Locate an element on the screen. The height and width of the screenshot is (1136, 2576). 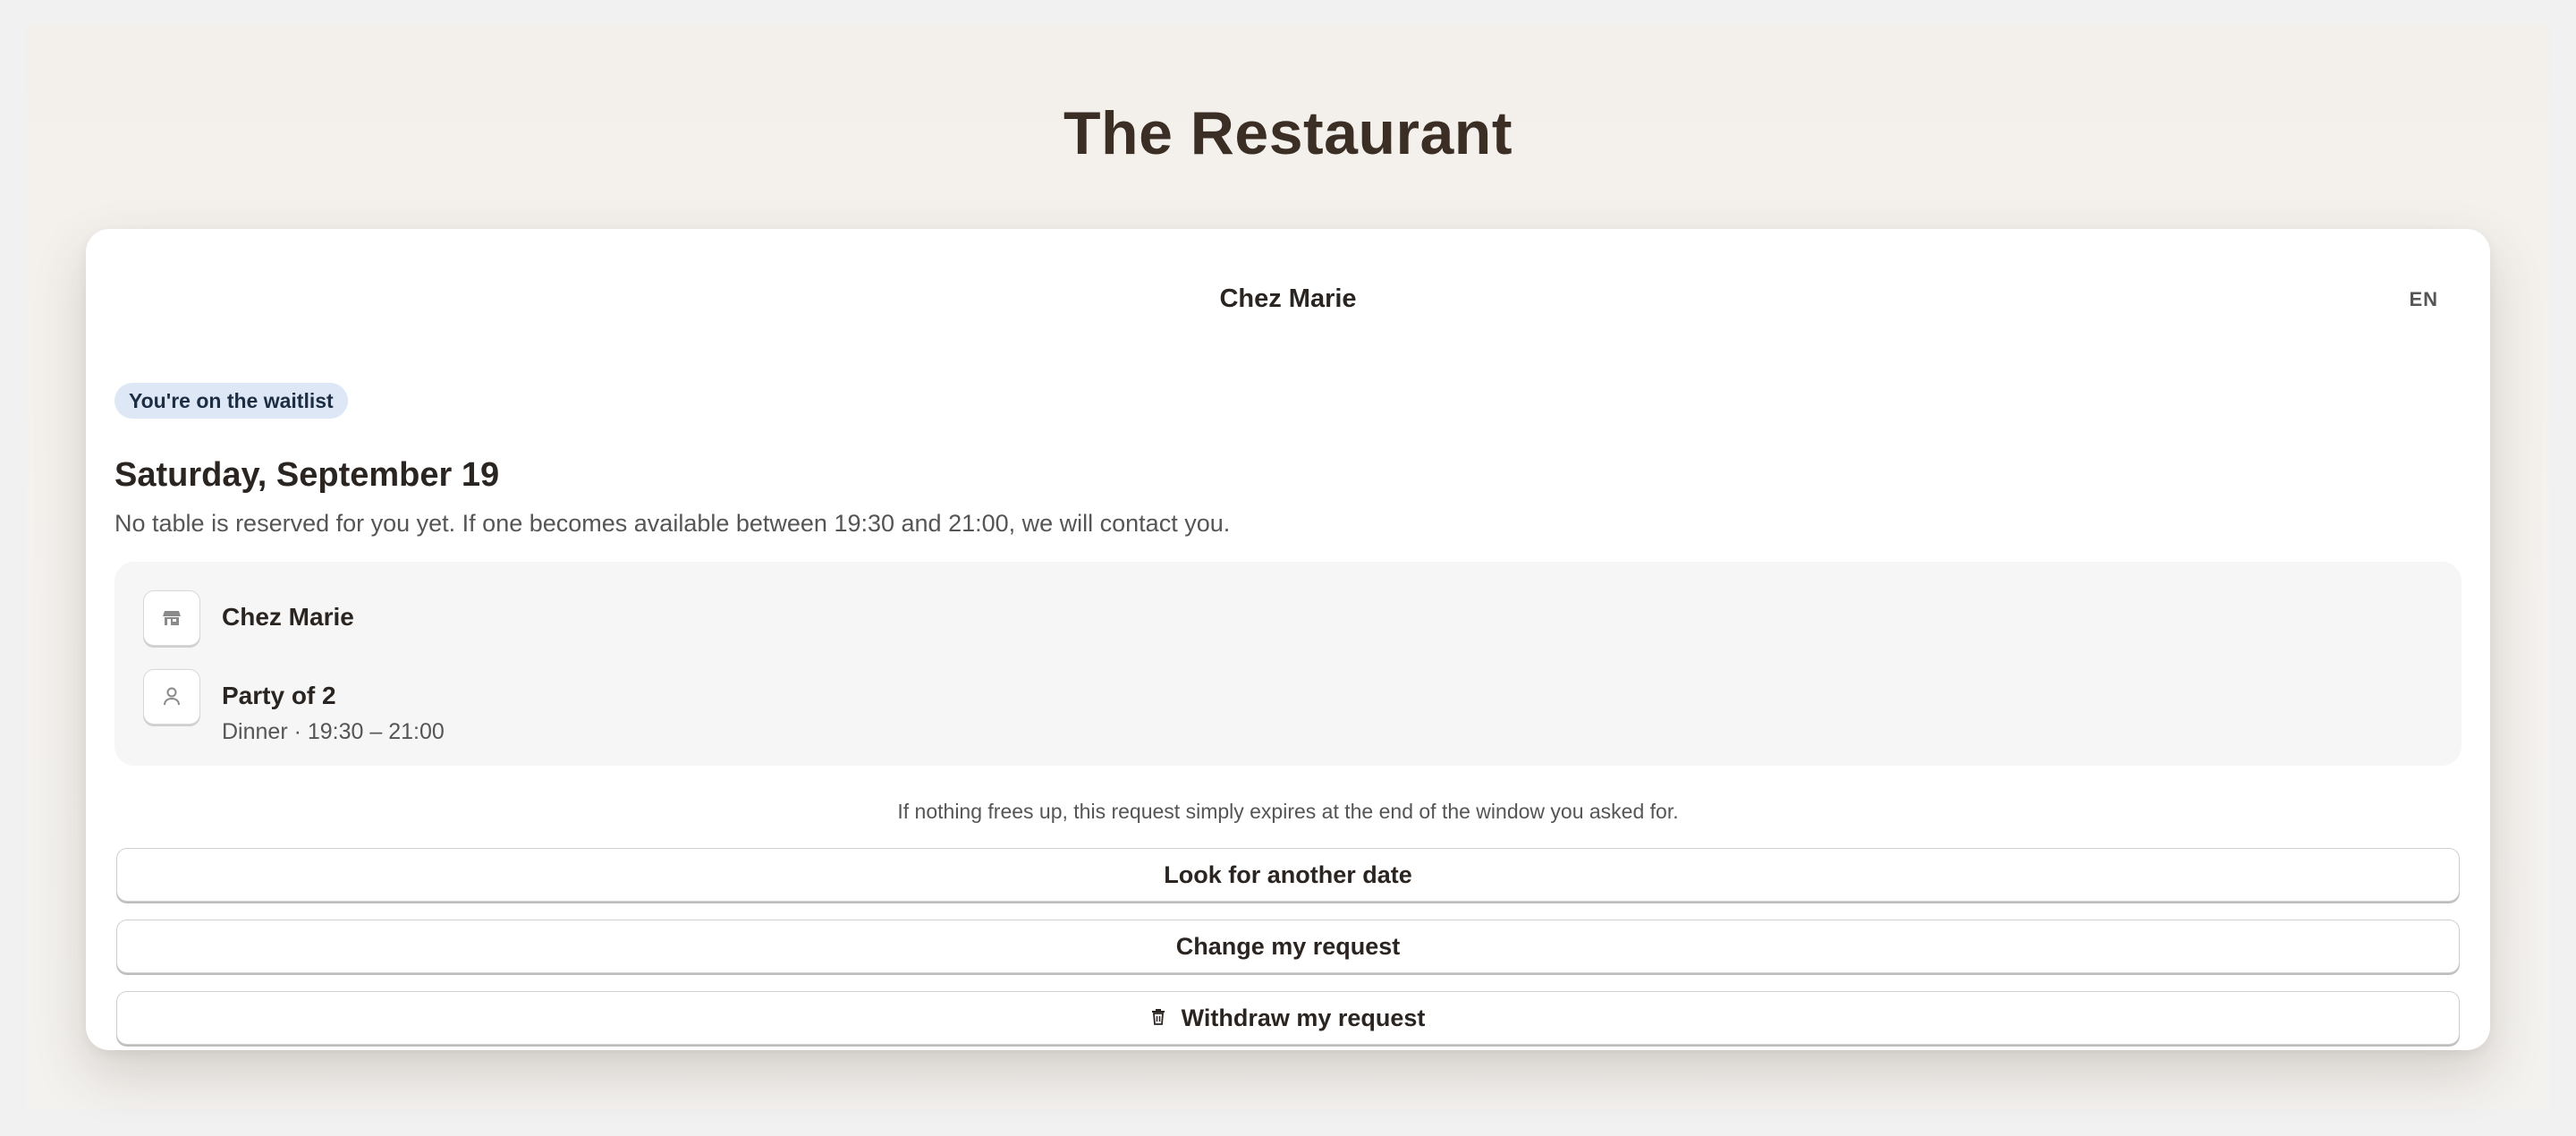
detail-party-label: Party of 2 is located at coordinates (279, 695).